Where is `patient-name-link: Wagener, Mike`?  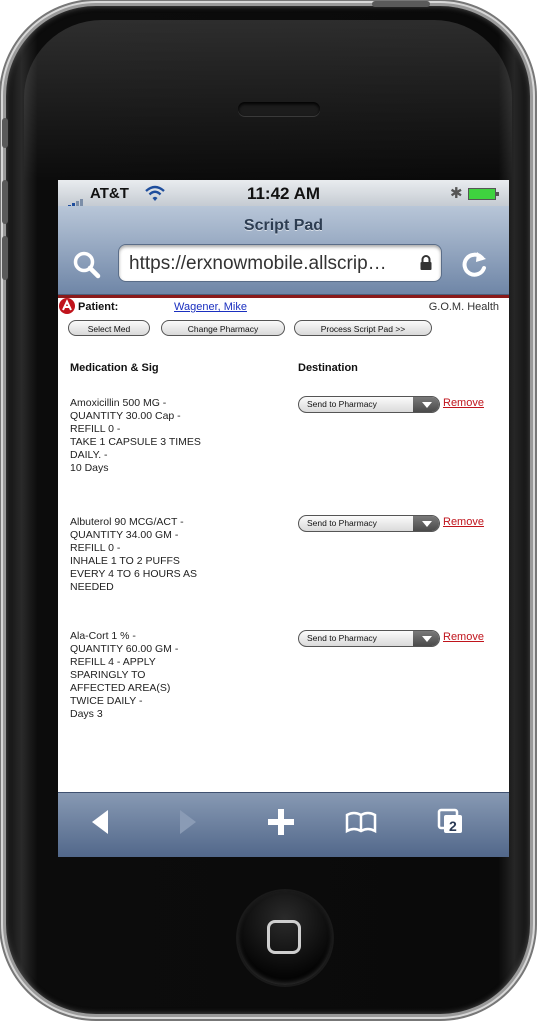 patient-name-link: Wagener, Mike is located at coordinates (210, 307).